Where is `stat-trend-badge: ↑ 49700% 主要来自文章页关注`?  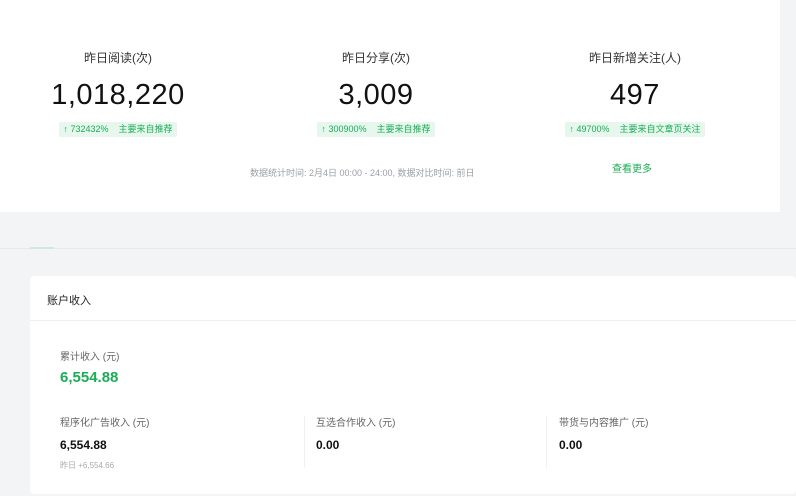
stat-trend-badge: ↑ 49700% 主要来自文章页关注 is located at coordinates (635, 129).